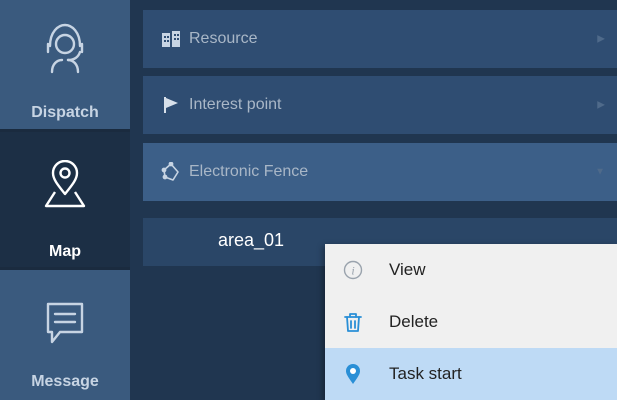 The height and width of the screenshot is (400, 617). I want to click on location-pin-icon, so click(353, 374).